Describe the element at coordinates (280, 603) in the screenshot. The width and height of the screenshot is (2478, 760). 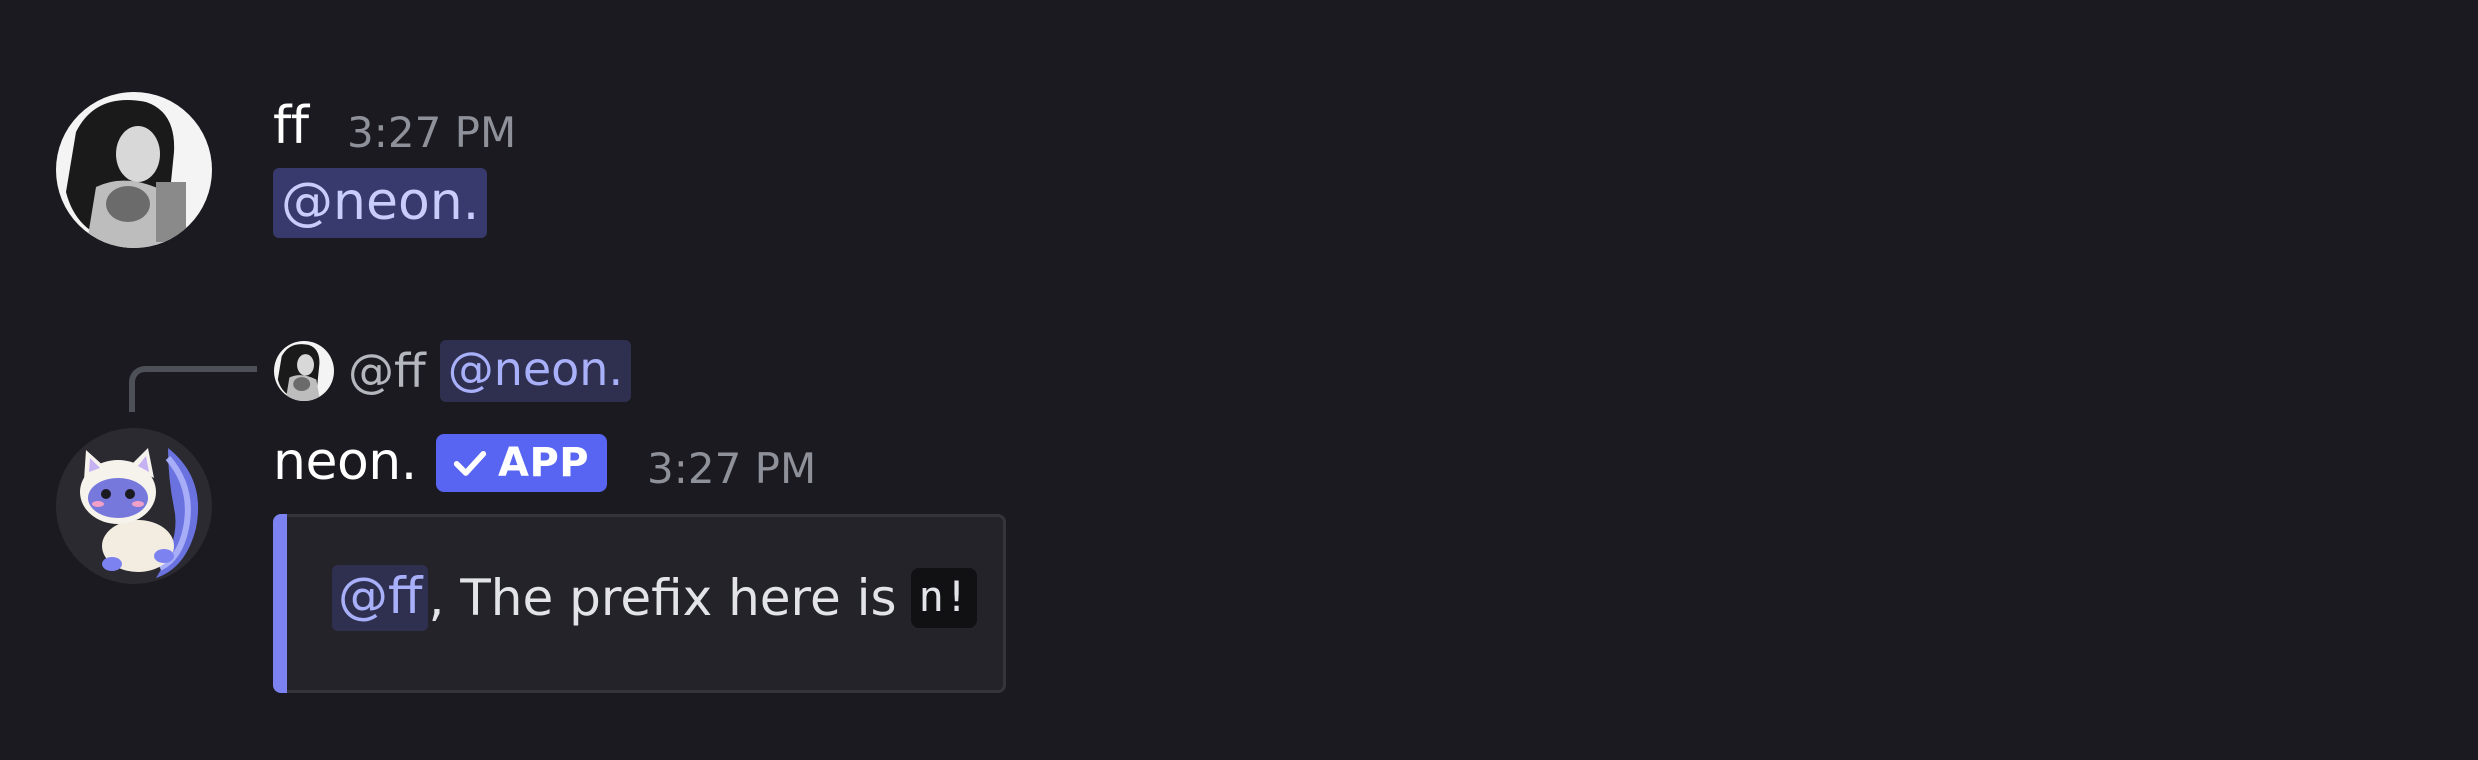
I see `embed-accent-bar` at that location.